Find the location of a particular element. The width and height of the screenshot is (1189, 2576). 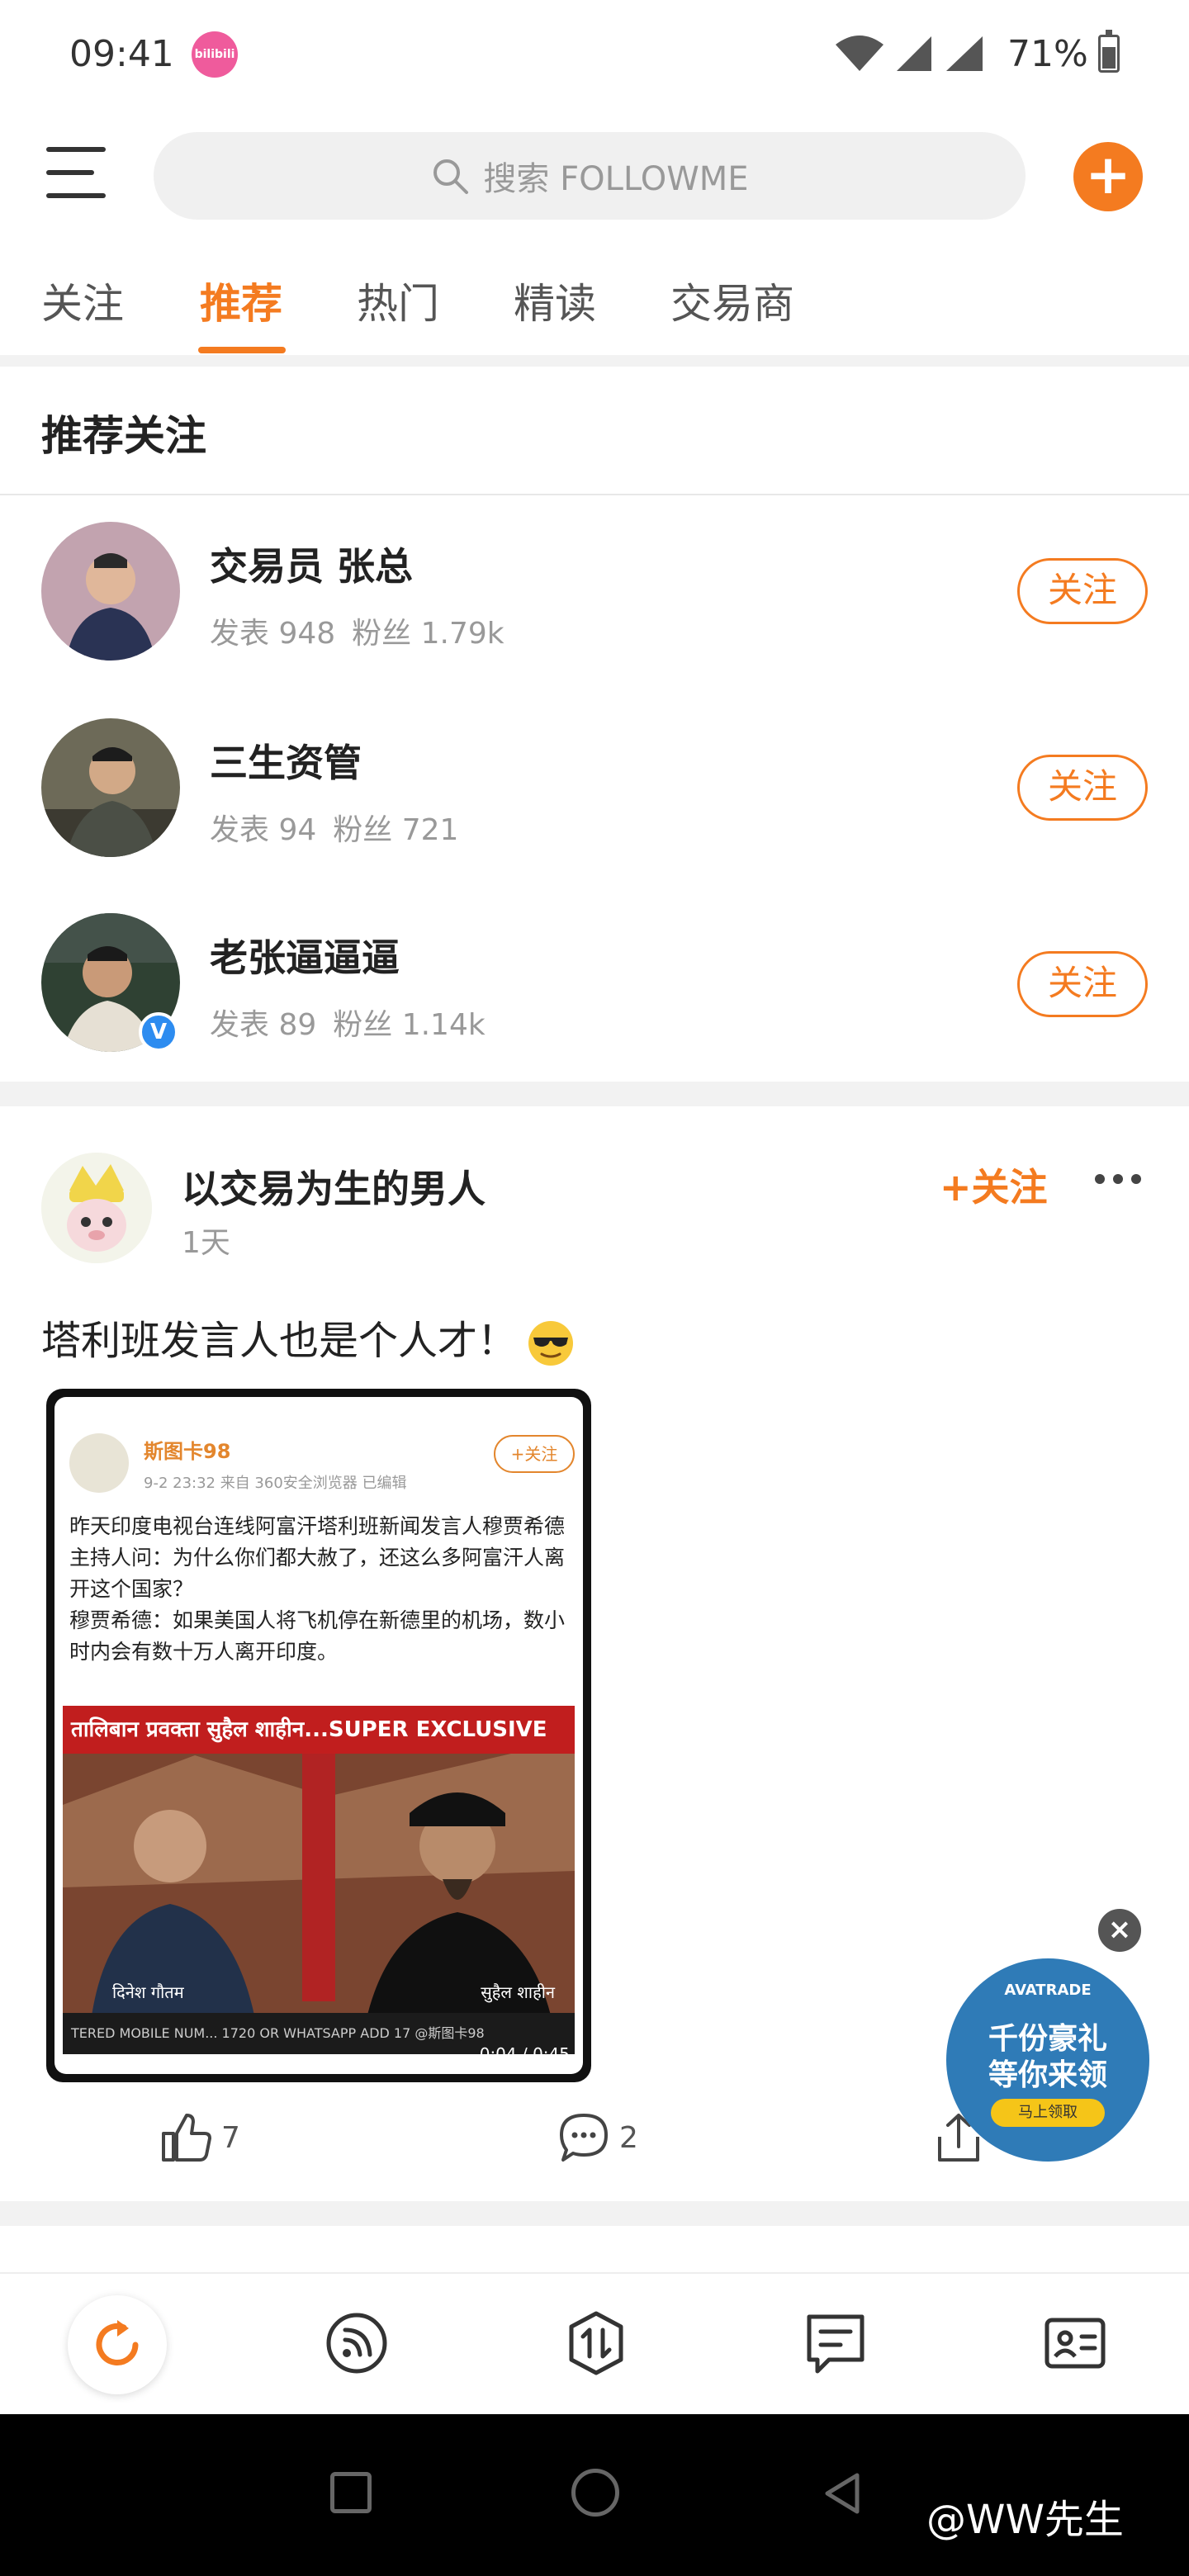

embedded-follow-button: +关注 is located at coordinates (534, 1454).